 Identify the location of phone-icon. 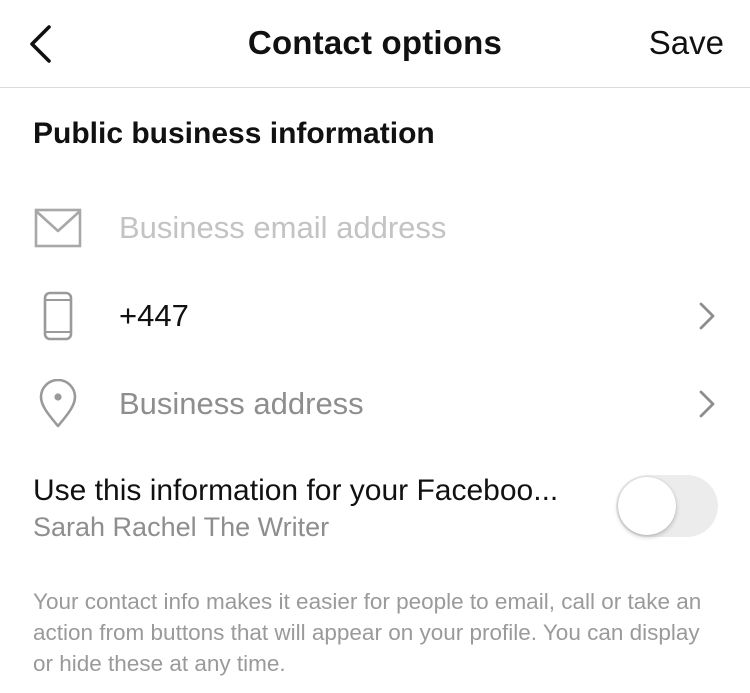
(58, 316).